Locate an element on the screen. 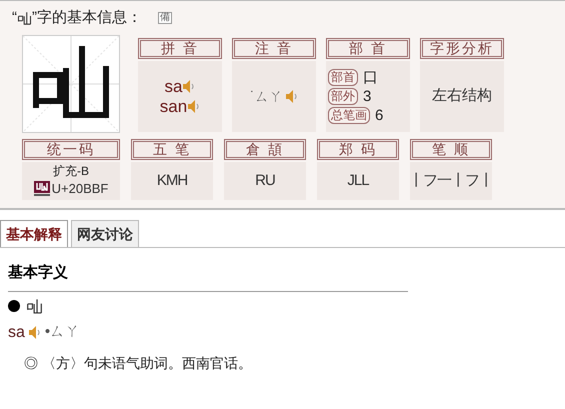 This screenshot has height=409, width=565. block-label: 扩充-B is located at coordinates (71, 171).